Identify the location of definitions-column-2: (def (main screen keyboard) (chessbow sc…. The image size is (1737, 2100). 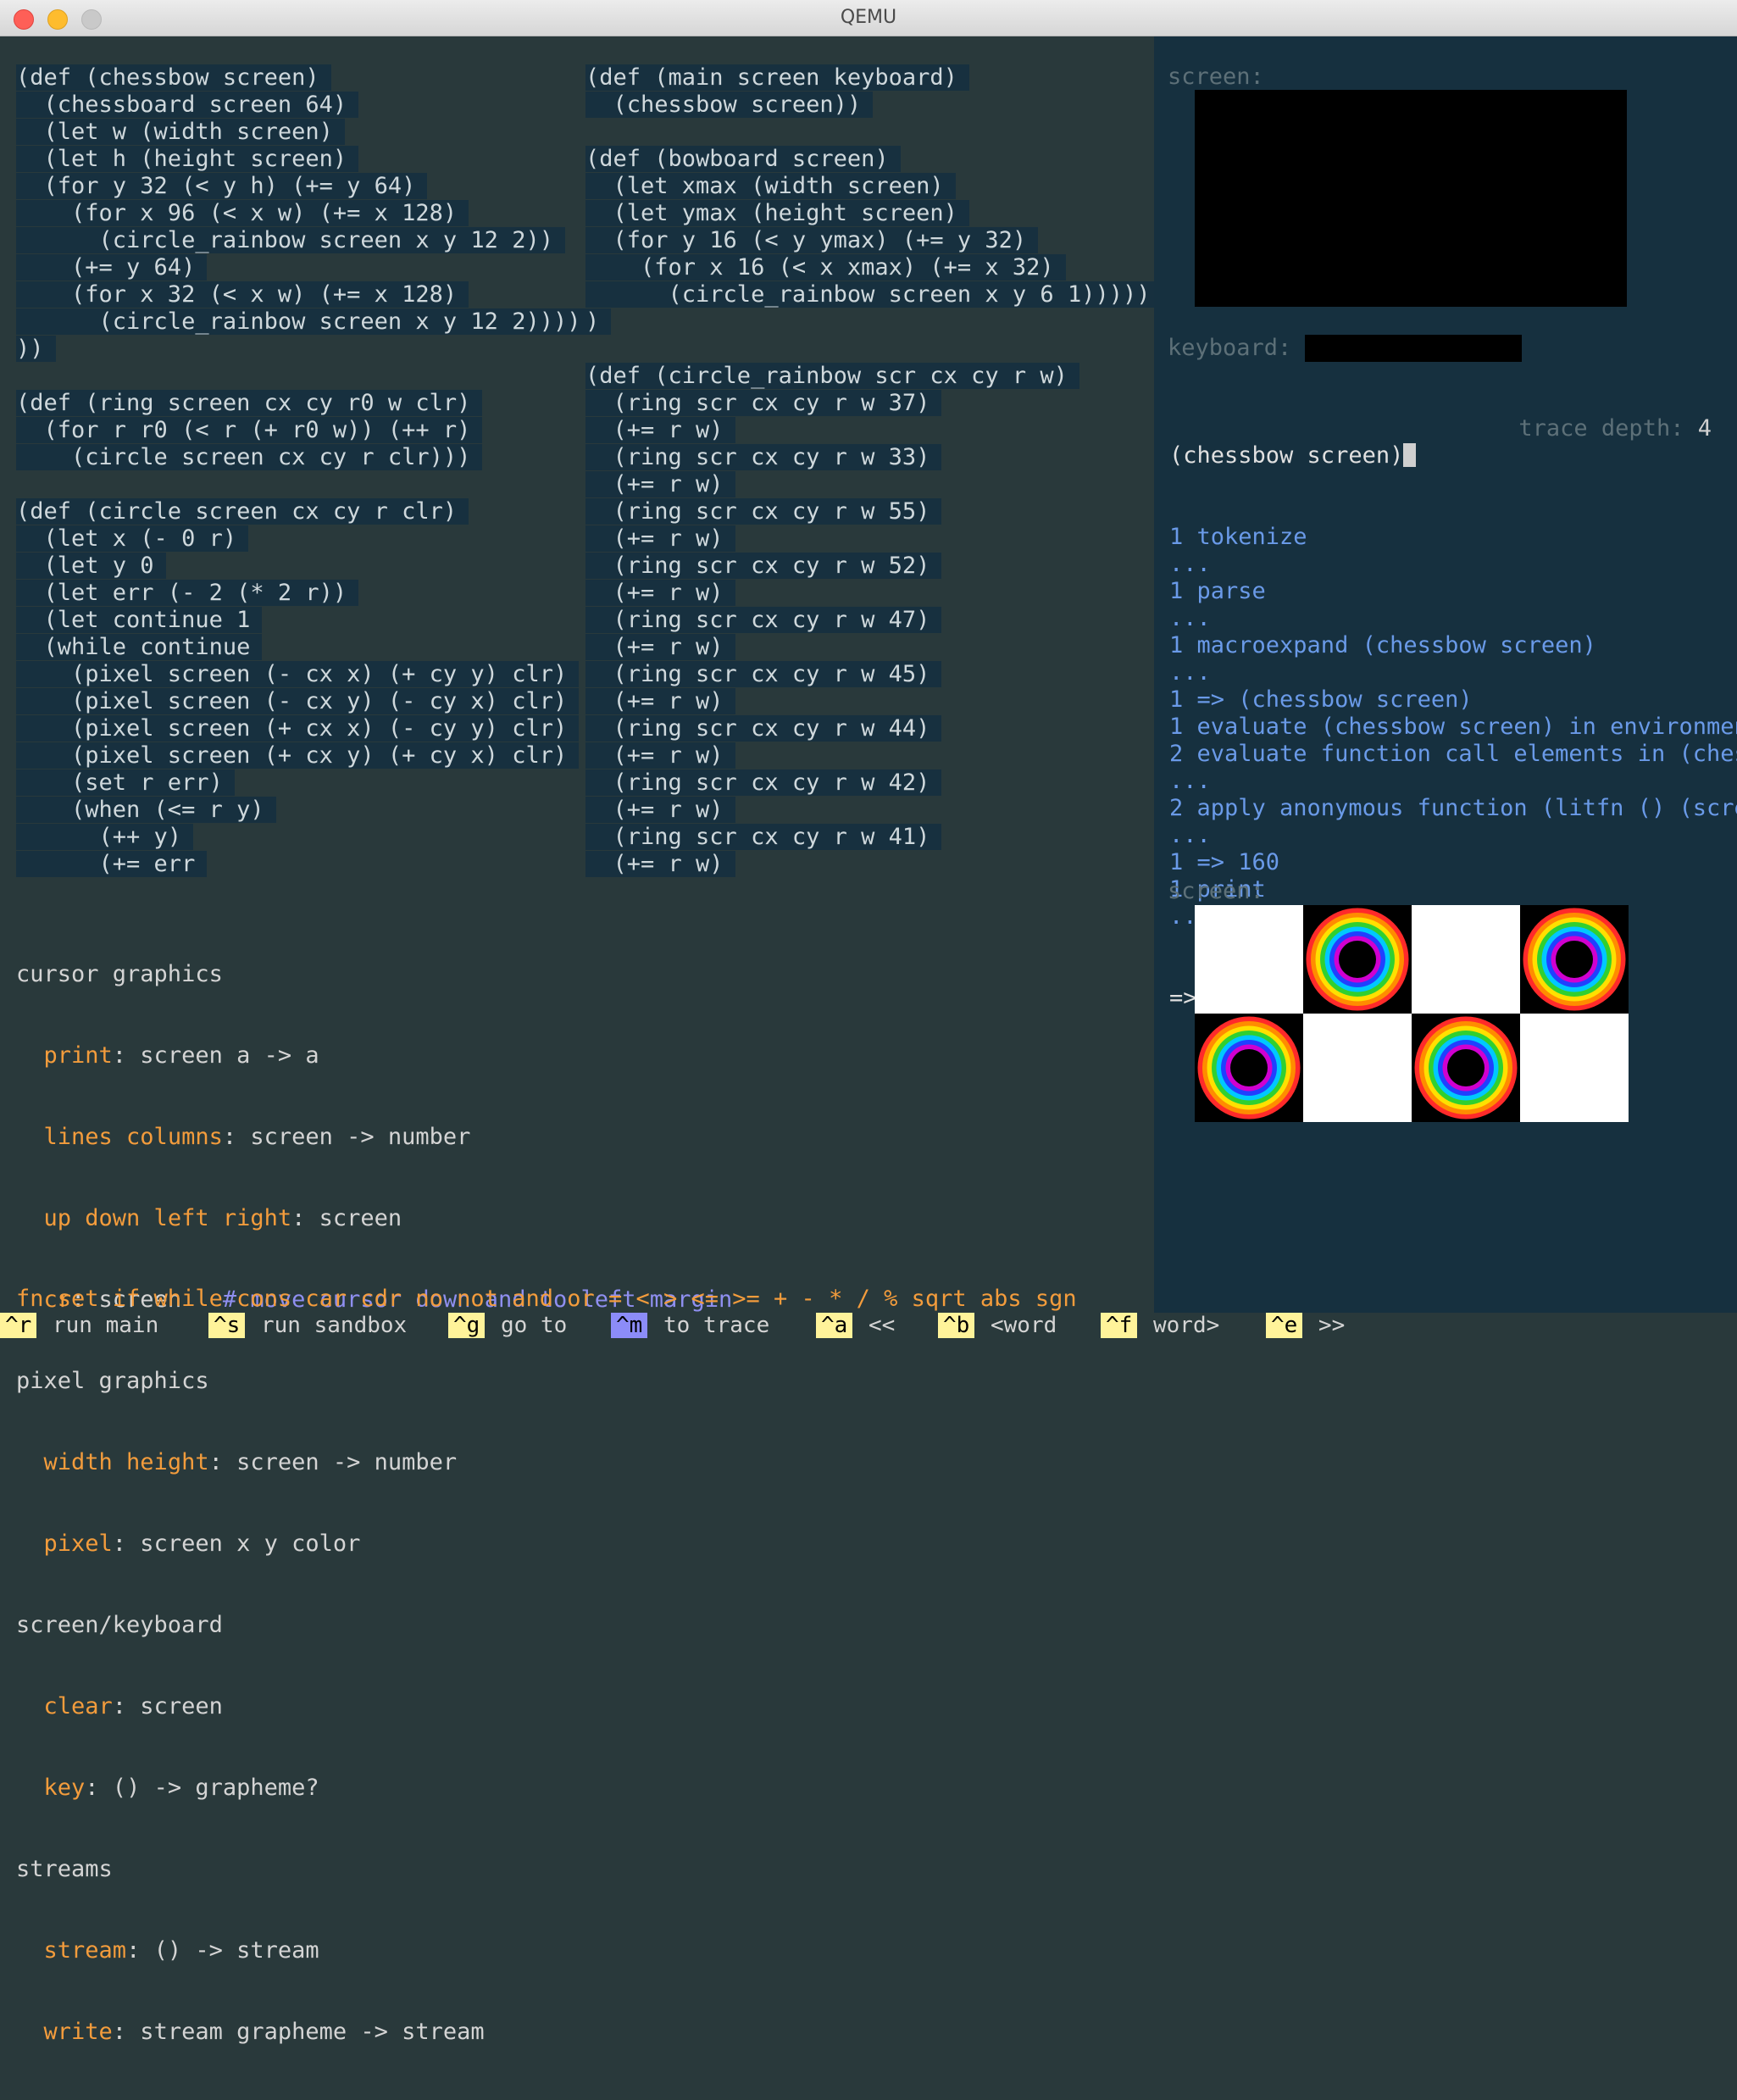
(874, 471).